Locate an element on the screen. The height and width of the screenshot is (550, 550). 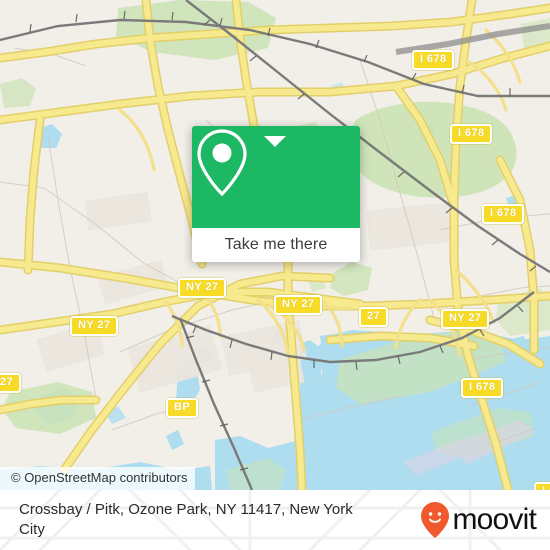
route-shield-27-edge: 27 is located at coordinates (11, 383).